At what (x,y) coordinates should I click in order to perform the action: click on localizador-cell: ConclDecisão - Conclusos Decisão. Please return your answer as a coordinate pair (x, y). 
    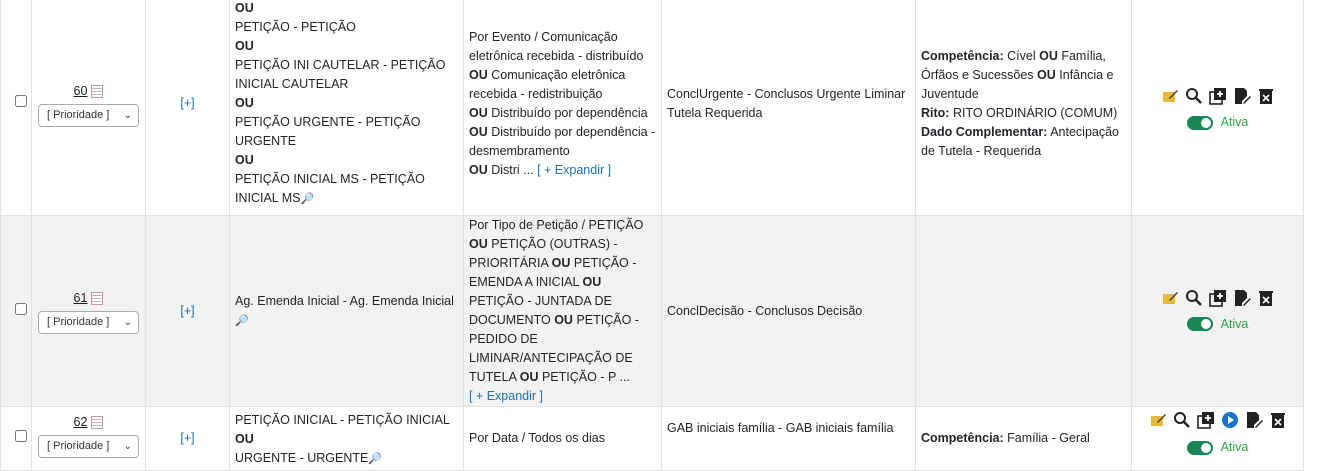
    Looking at the image, I should click on (788, 311).